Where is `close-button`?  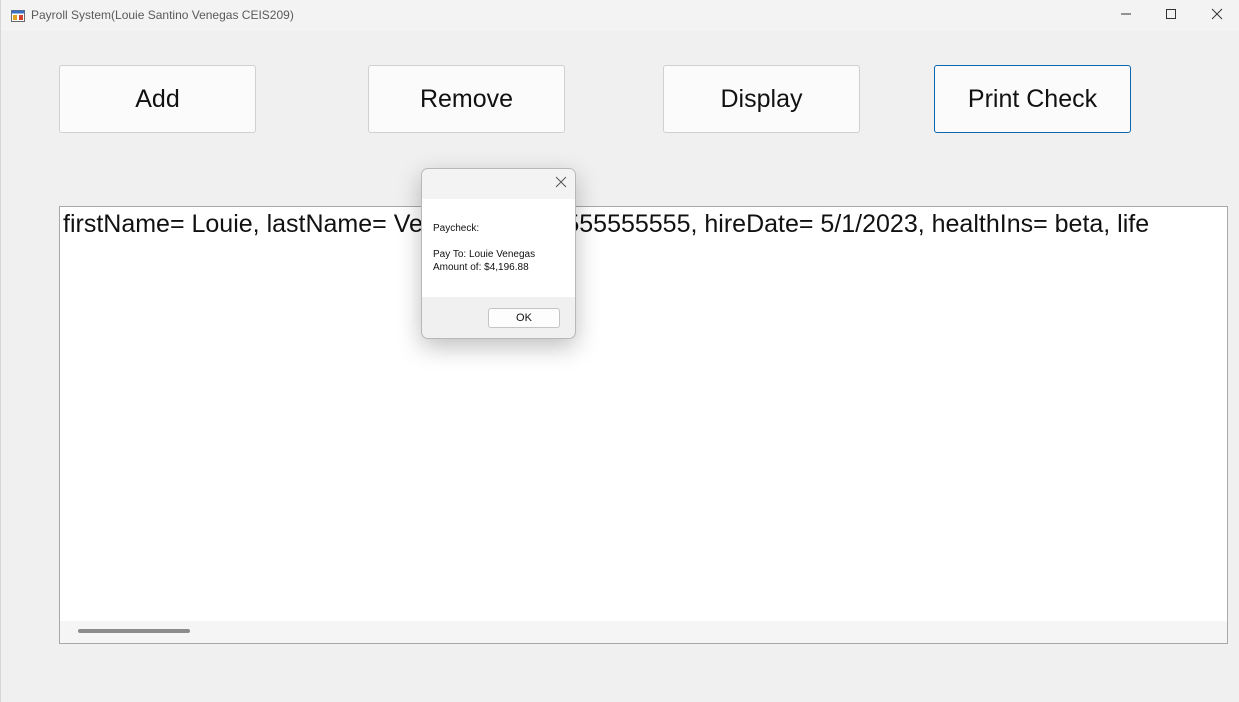
close-button is located at coordinates (1216, 15).